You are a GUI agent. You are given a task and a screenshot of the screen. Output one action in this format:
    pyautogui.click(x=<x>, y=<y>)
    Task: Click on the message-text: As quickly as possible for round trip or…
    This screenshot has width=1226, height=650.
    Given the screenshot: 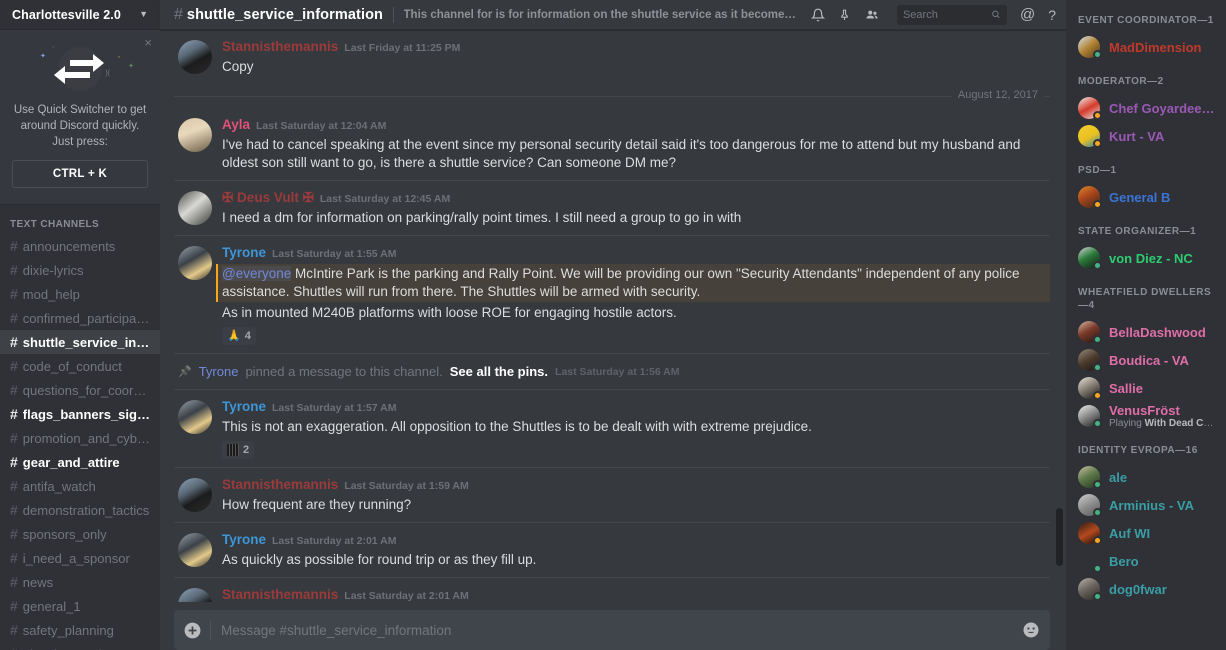 What is the action you would take?
    pyautogui.click(x=379, y=559)
    